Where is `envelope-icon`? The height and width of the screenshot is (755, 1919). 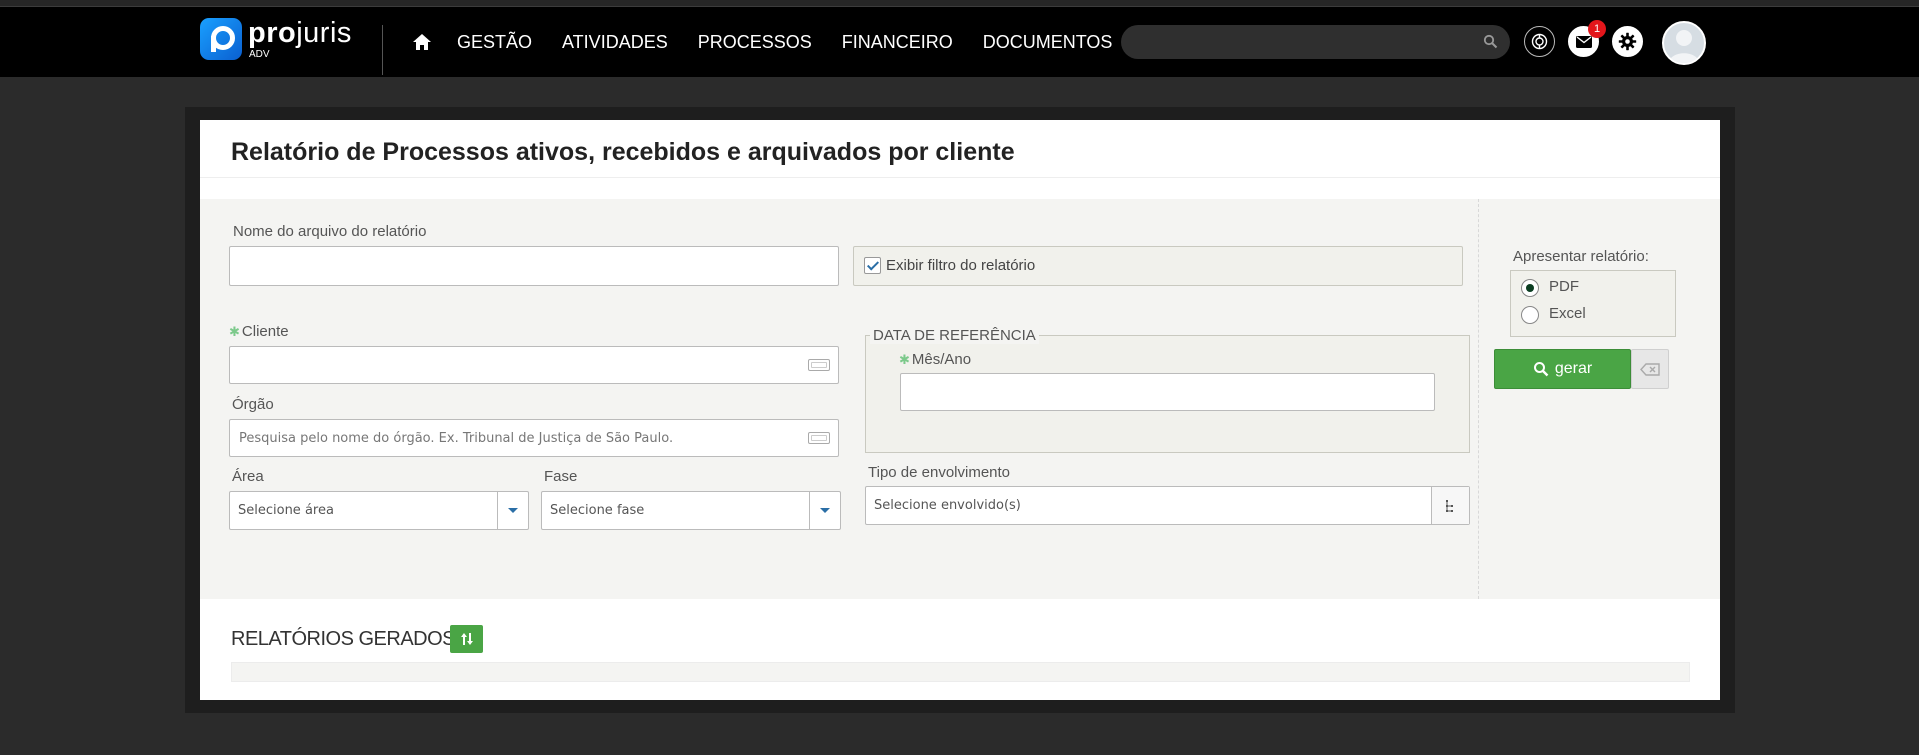 envelope-icon is located at coordinates (1583, 41).